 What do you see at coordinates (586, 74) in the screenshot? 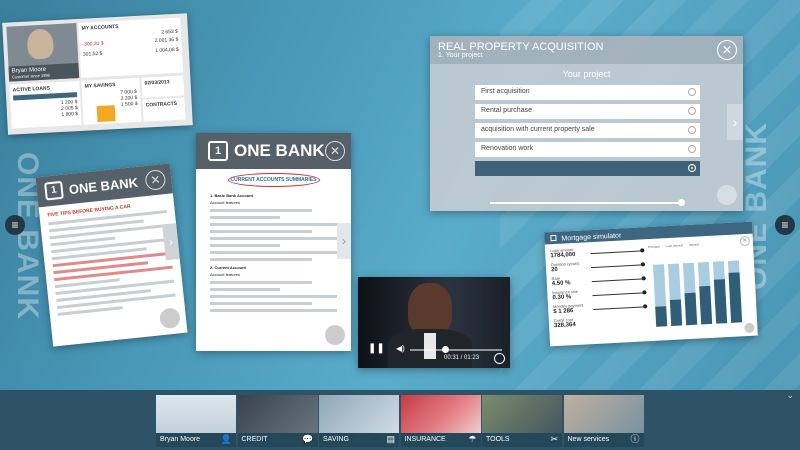
I see `your-project-heading: Your project` at bounding box center [586, 74].